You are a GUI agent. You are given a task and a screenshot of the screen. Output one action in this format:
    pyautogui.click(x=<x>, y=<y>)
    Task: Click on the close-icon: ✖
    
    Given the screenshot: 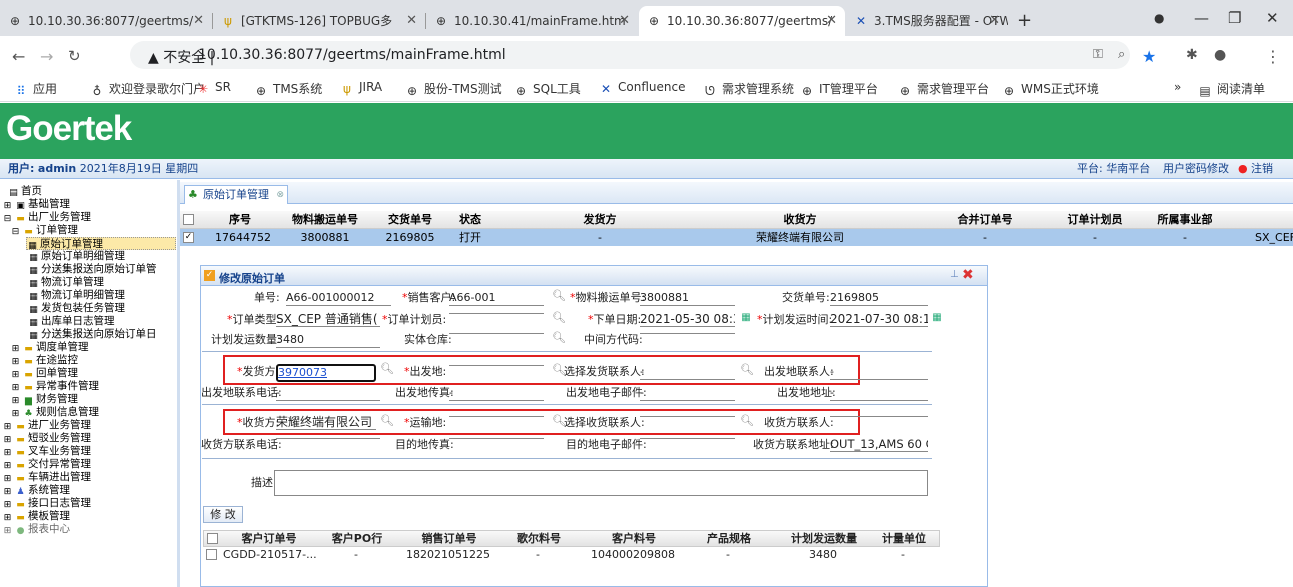 What is the action you would take?
    pyautogui.click(x=968, y=275)
    